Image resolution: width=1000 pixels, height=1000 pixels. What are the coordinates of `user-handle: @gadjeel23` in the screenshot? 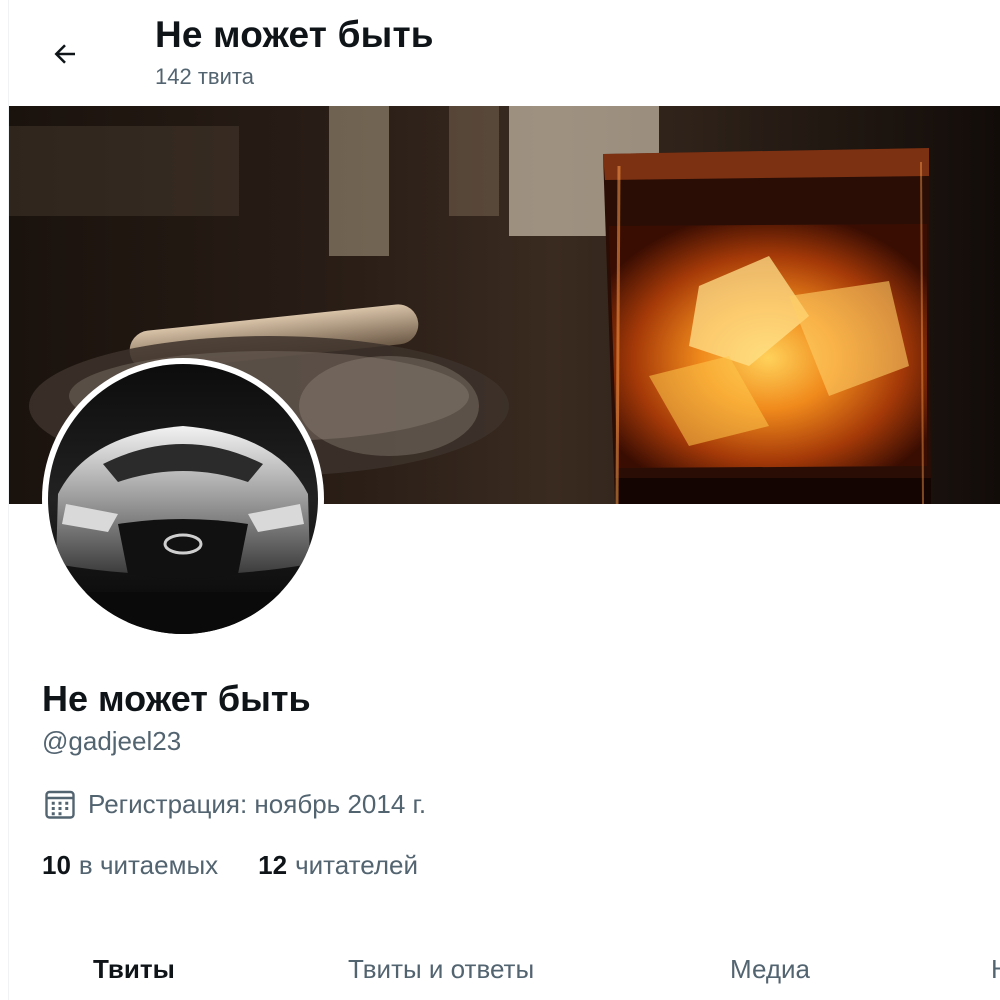 It's located at (112, 741).